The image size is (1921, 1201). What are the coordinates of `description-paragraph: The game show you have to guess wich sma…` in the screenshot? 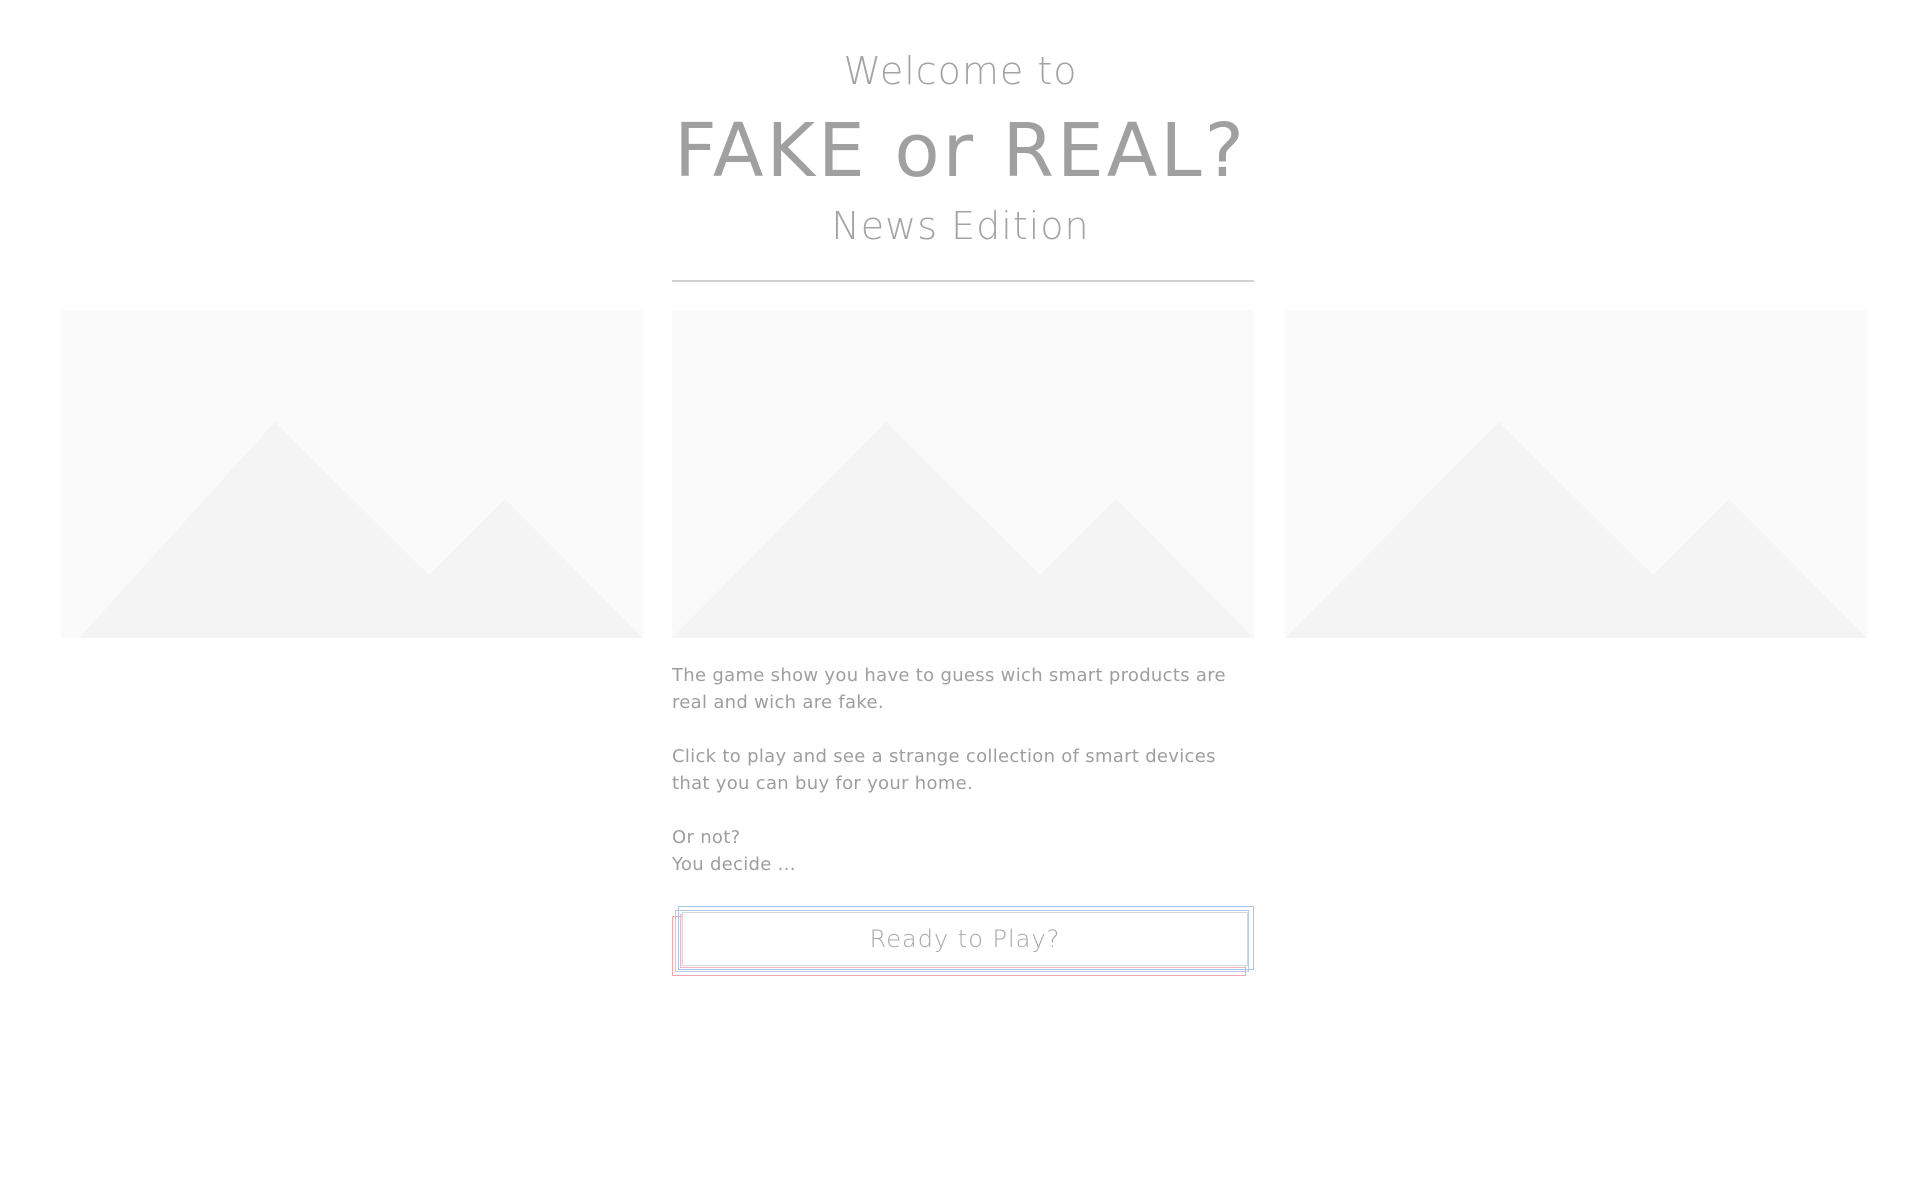 It's located at (949, 689).